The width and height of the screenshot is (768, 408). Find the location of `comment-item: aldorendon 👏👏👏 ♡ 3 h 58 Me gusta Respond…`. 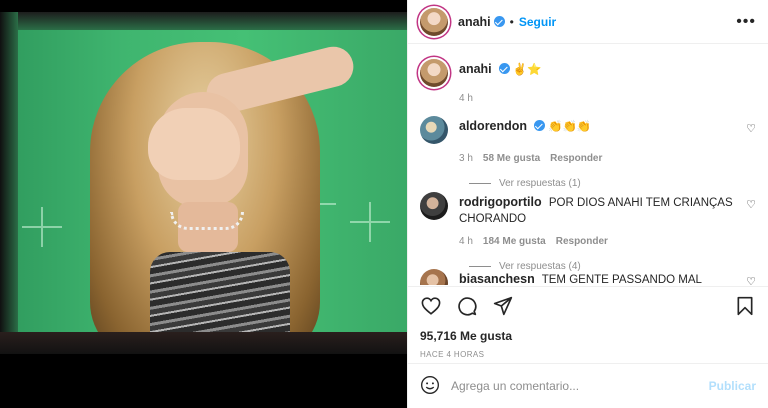

comment-item: aldorendon 👏👏👏 ♡ 3 h 58 Me gusta Respond… is located at coordinates (588, 151).